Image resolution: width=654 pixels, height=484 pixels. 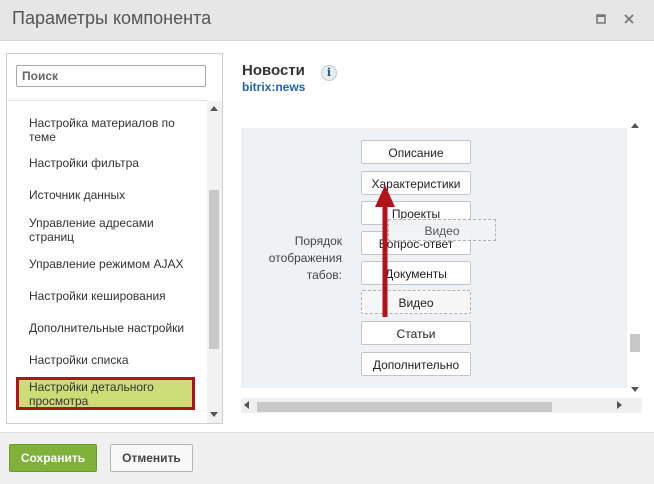 I want to click on sidebar-item-additional: Дополнительные настройки, so click(x=109, y=328).